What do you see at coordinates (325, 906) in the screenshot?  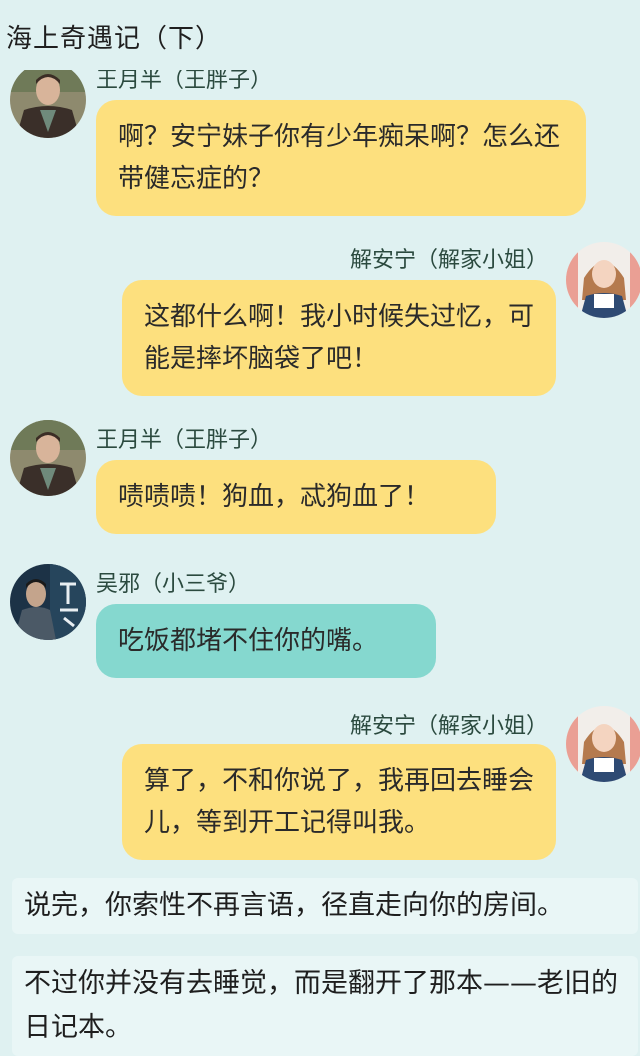 I see `narration-block: 说完，你索性不再言语，径直走向你的房间。` at bounding box center [325, 906].